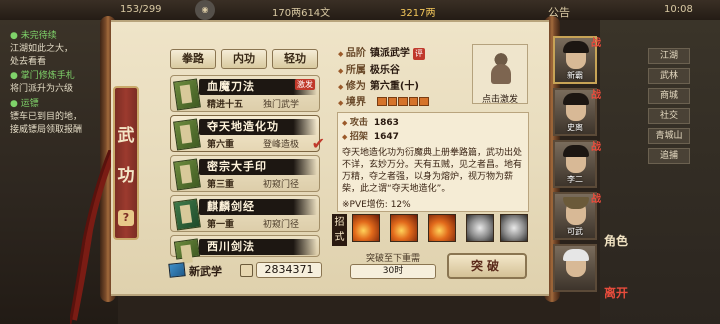 The image size is (720, 324). What do you see at coordinates (305, 84) in the screenshot?
I see `status-badge: 激发` at bounding box center [305, 84].